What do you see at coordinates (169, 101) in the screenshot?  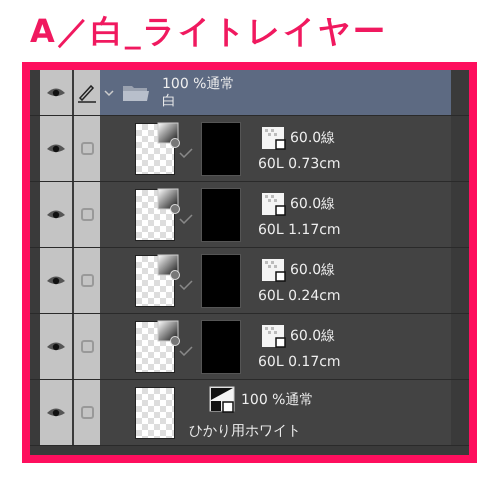 I see `layer-name: 白` at bounding box center [169, 101].